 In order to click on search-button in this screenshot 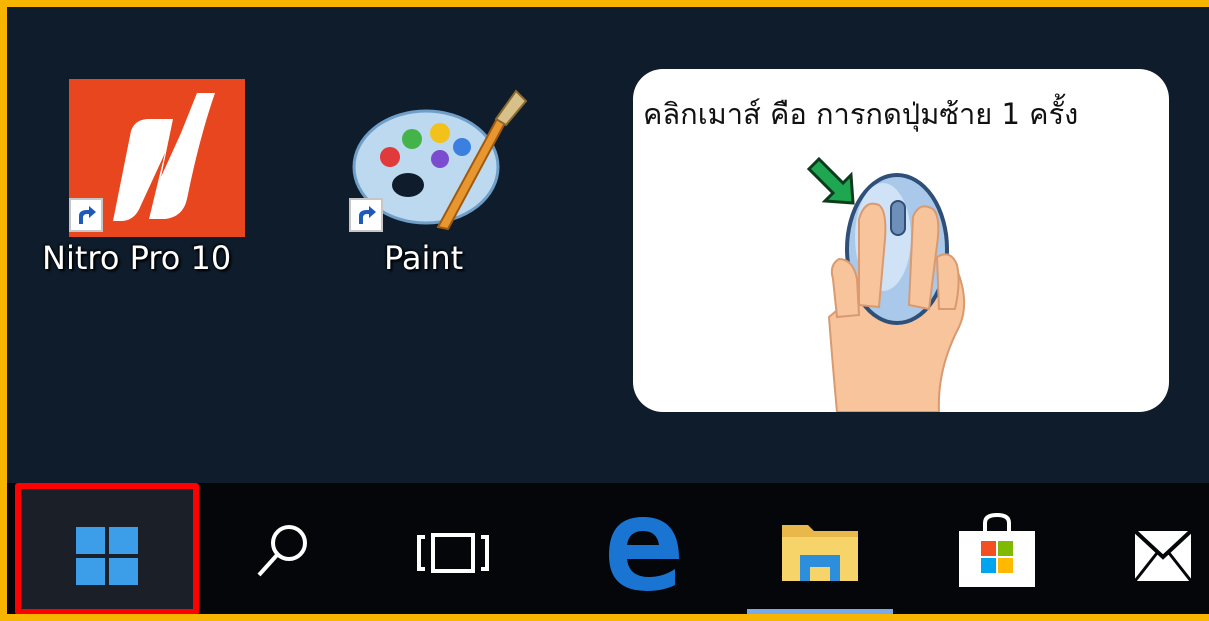, I will do `click(283, 548)`.